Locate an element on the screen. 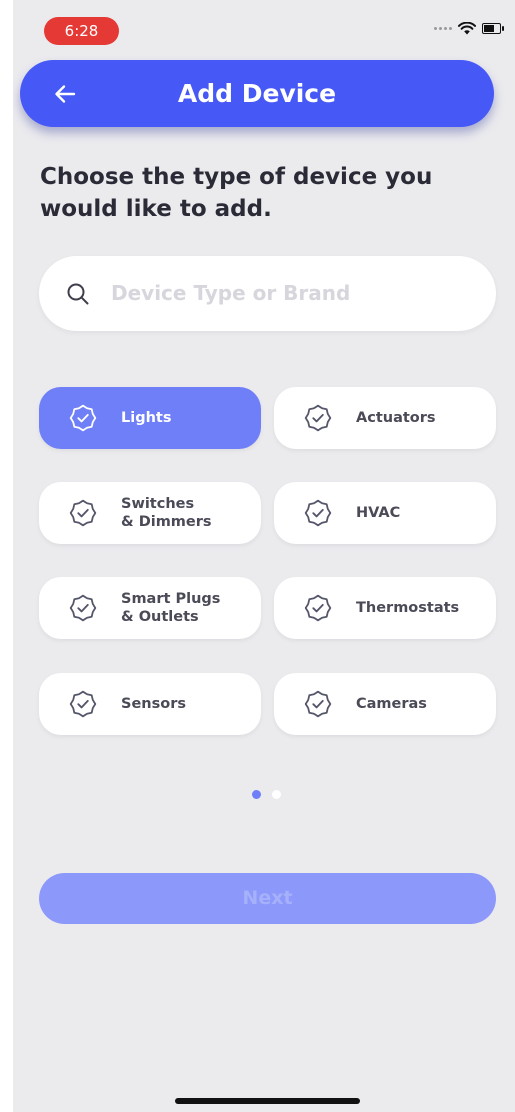  device-type-label-text: Smart Plugs & Outlets is located at coordinates (171, 608).